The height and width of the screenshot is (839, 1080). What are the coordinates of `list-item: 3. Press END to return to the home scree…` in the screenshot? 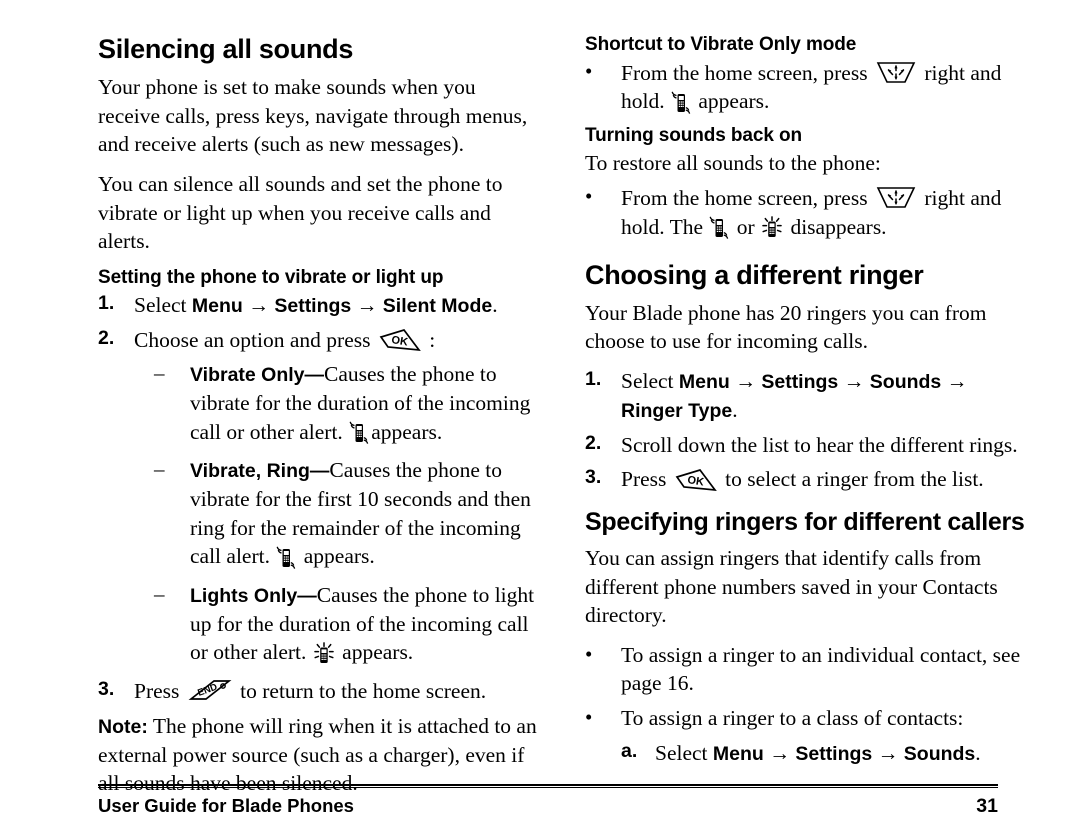 It's located at (319, 691).